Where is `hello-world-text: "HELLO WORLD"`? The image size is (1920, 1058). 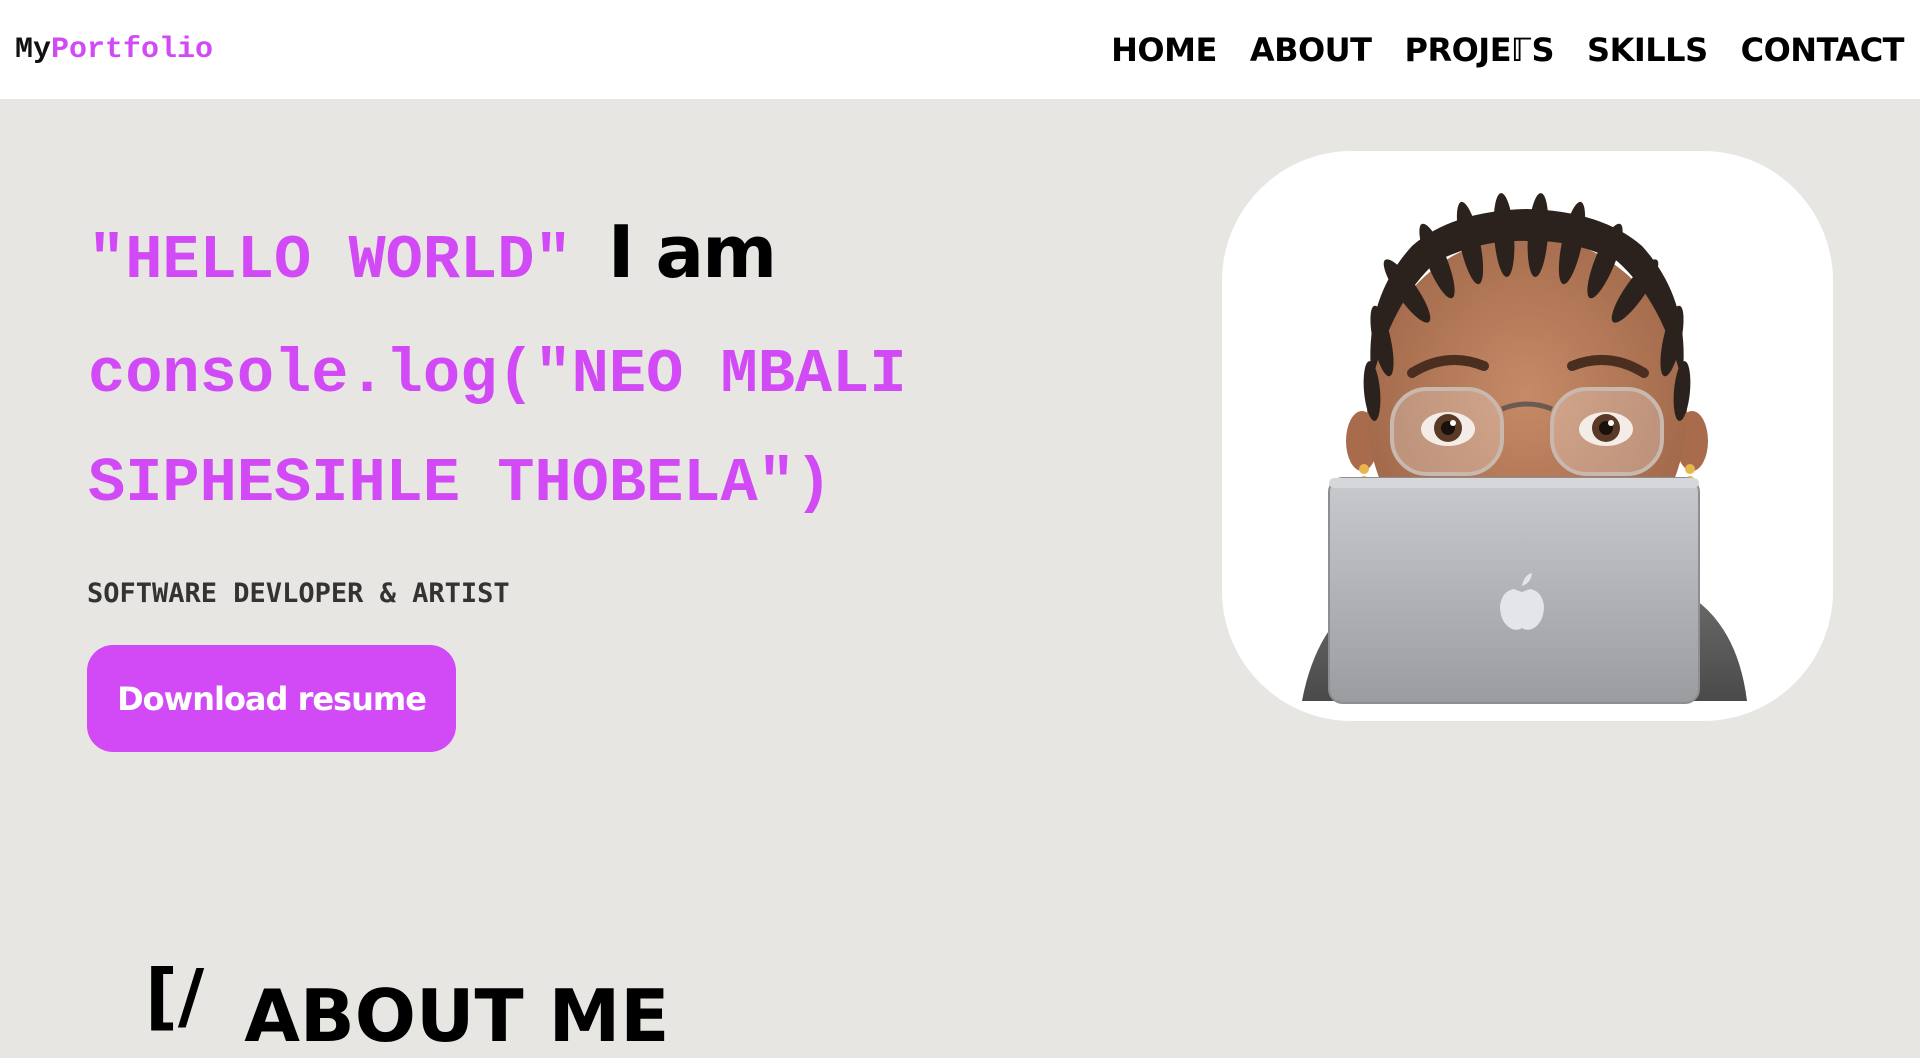
hello-world-text: "HELLO WORLD" is located at coordinates (330, 260).